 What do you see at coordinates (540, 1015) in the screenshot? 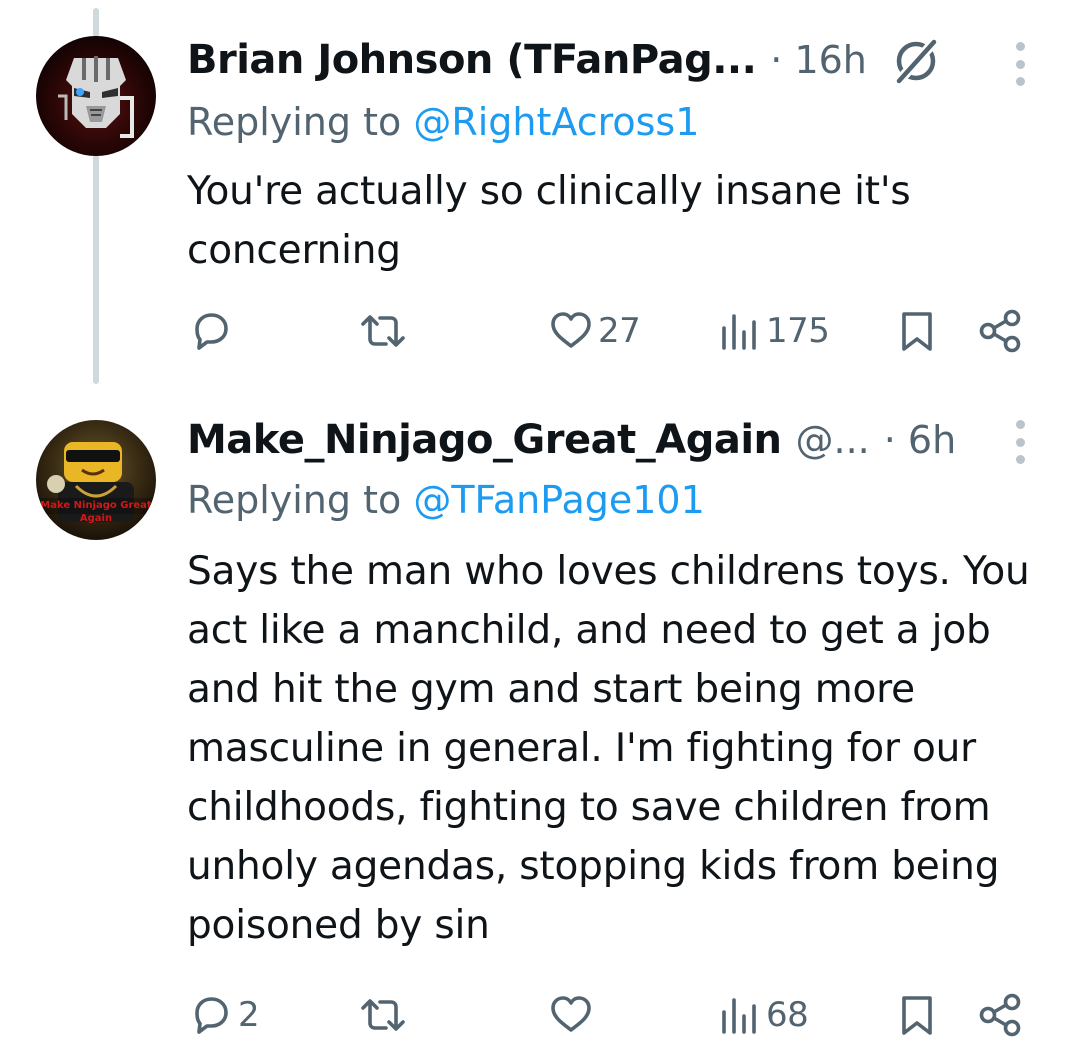
I see `action-bar: 2 68` at bounding box center [540, 1015].